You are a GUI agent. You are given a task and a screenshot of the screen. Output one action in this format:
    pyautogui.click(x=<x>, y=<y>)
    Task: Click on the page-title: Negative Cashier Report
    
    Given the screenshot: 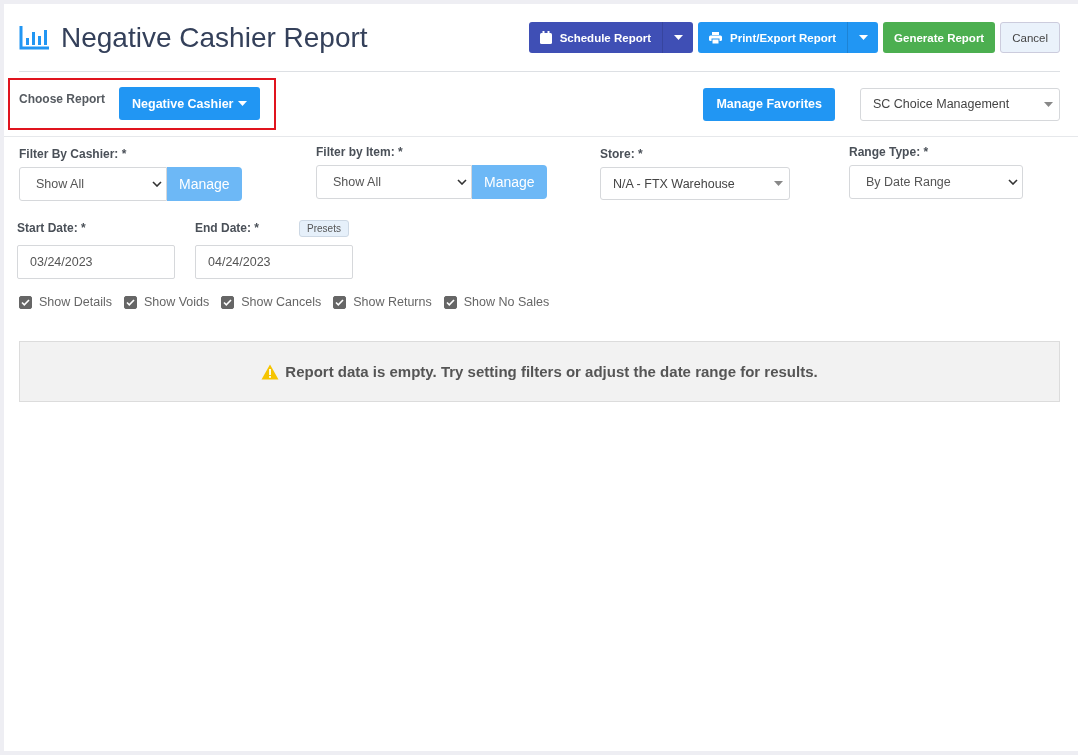 What is the action you would take?
    pyautogui.click(x=214, y=37)
    